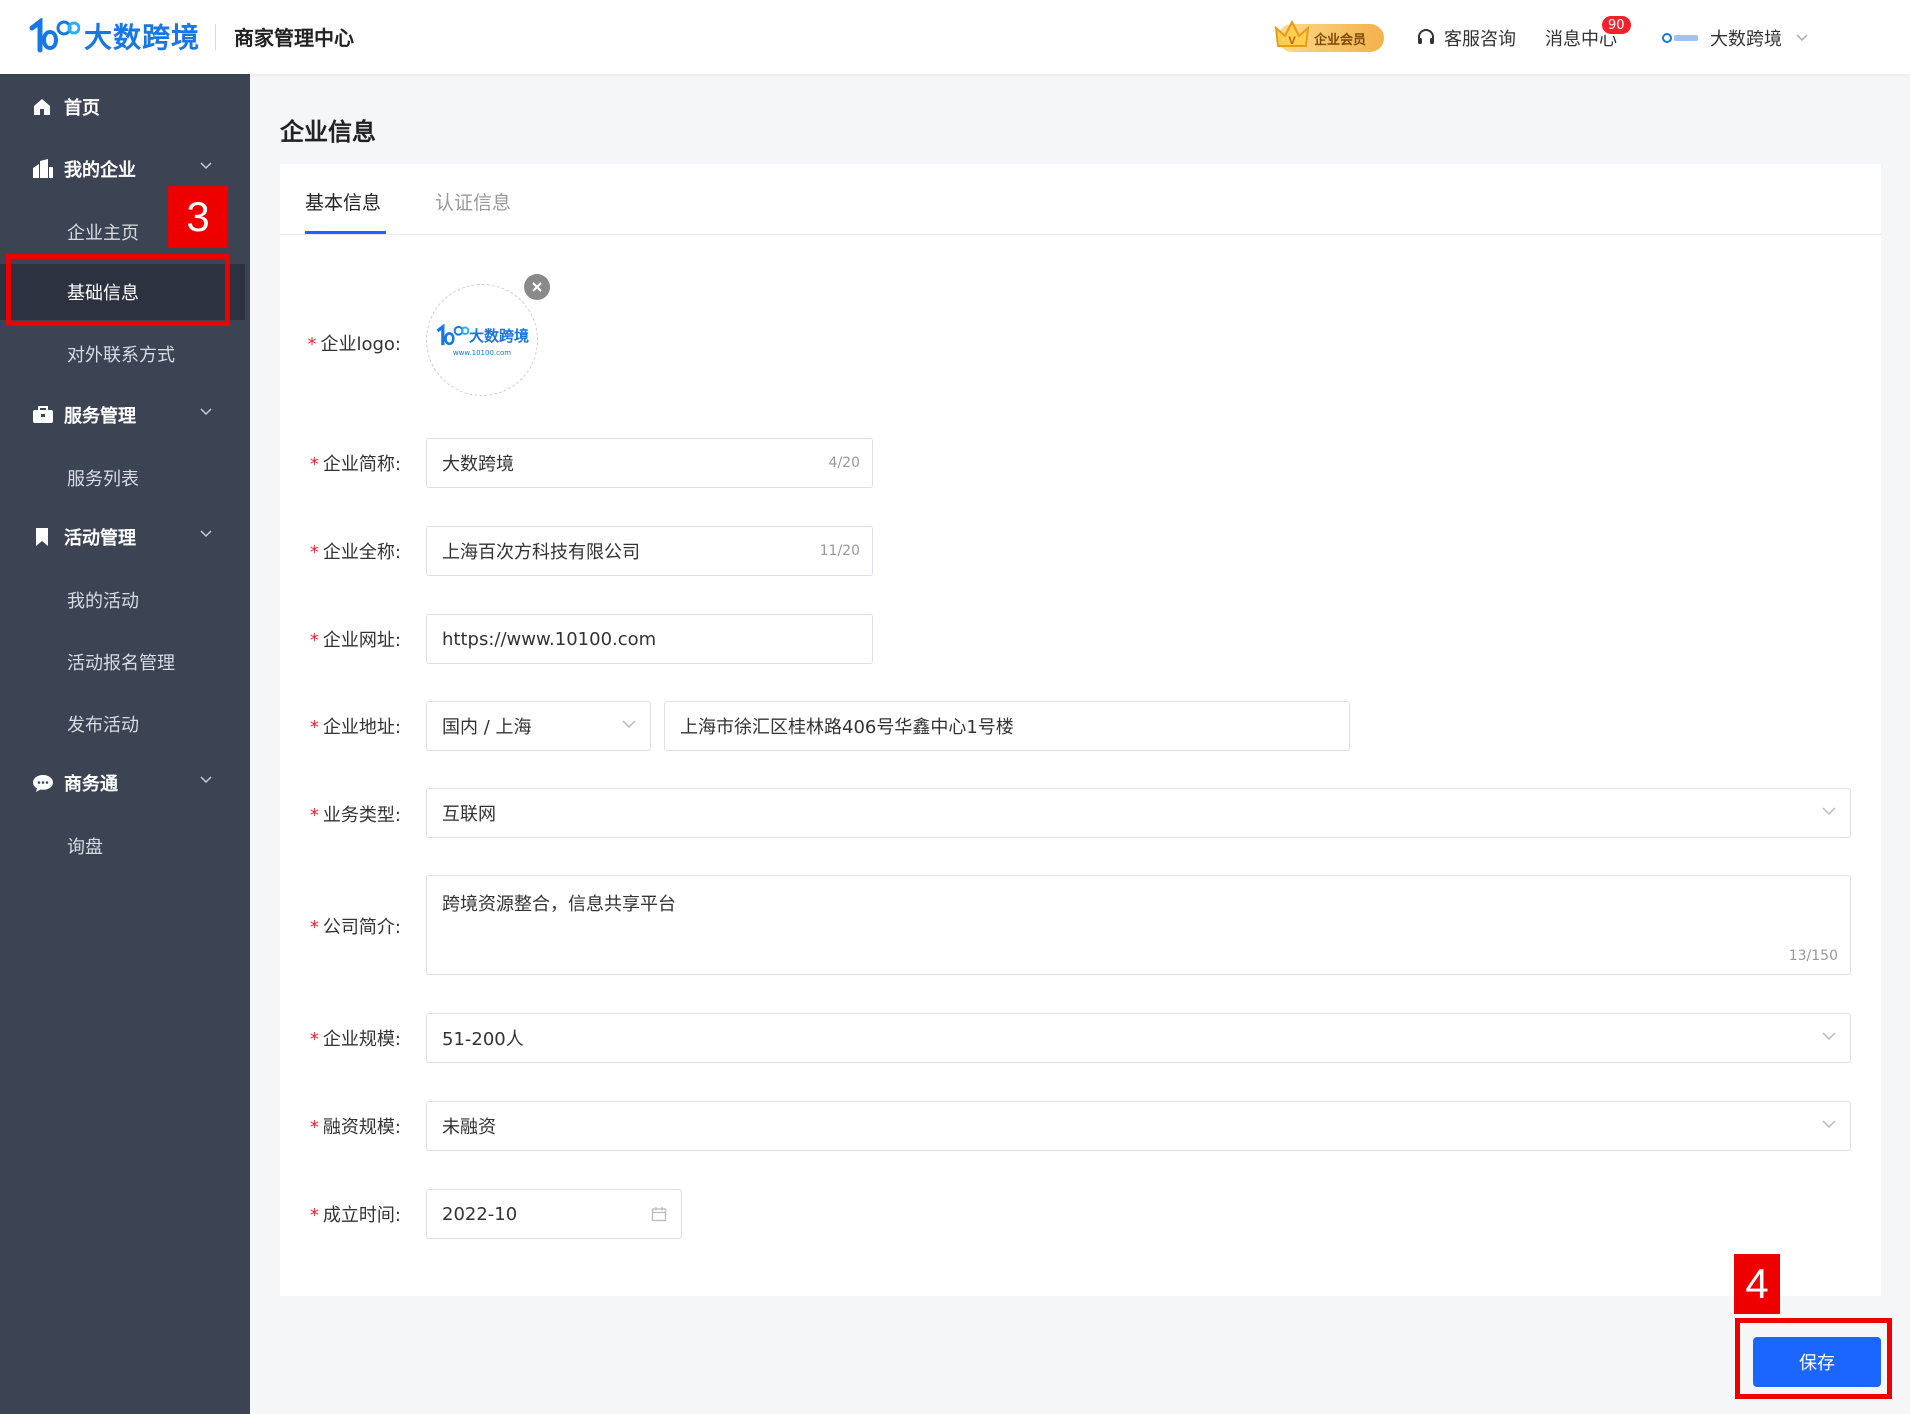 This screenshot has width=1910, height=1414. Describe the element at coordinates (469, 1127) in the screenshot. I see `funding-value: 未融资` at that location.